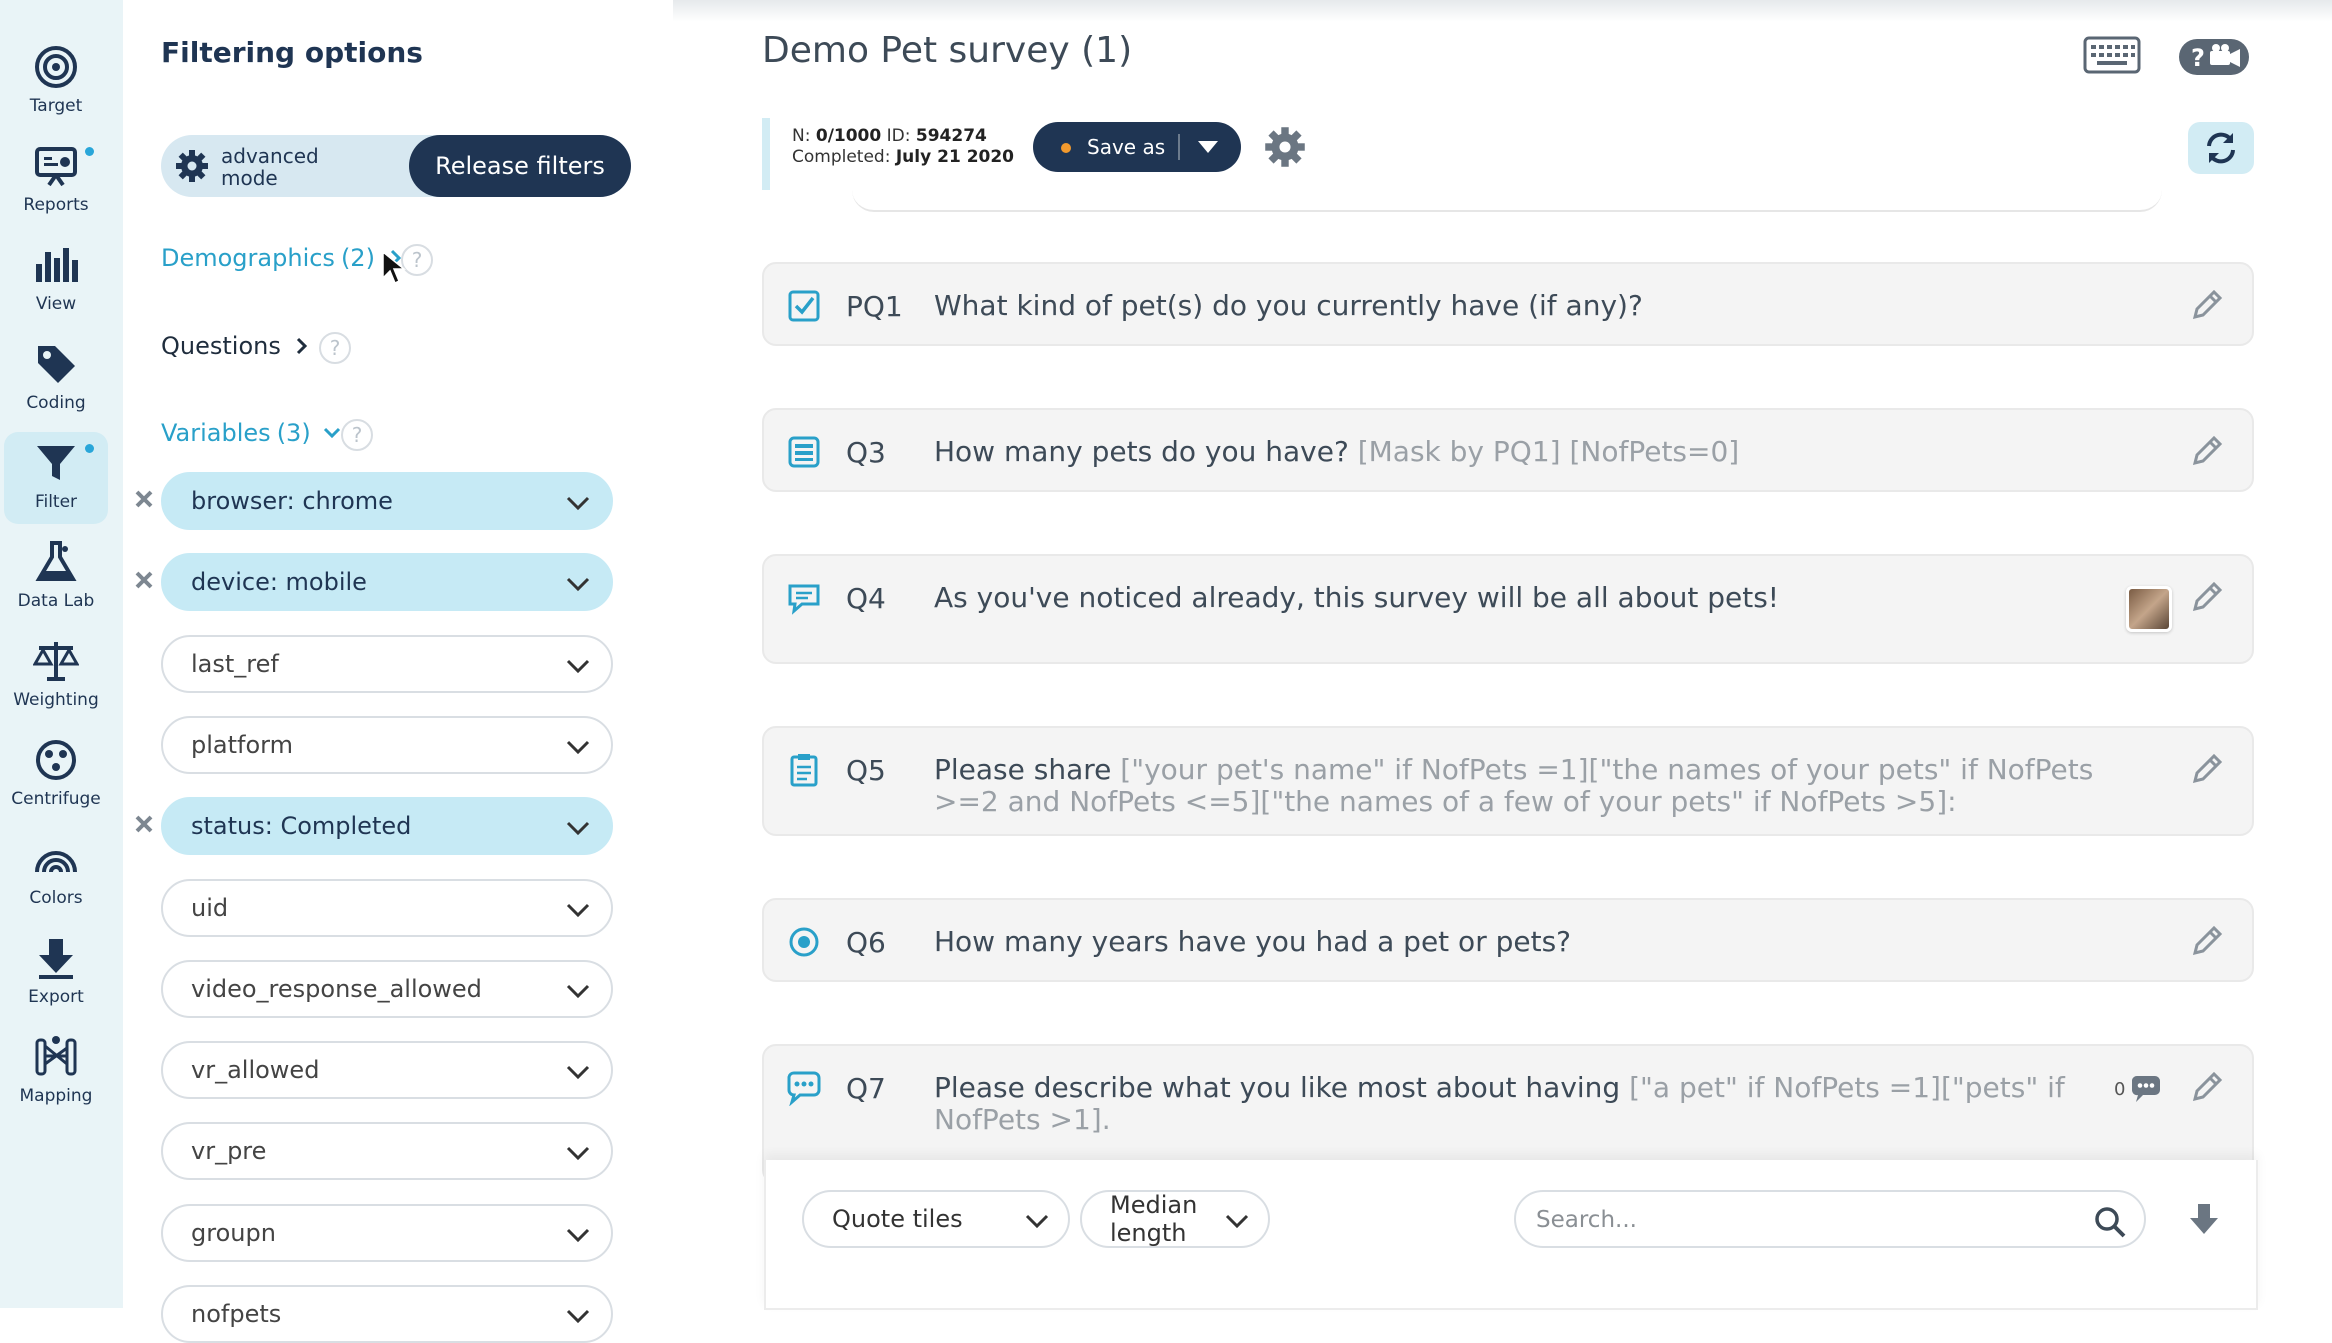 The image size is (2332, 1343). I want to click on search-box, so click(1830, 1219).